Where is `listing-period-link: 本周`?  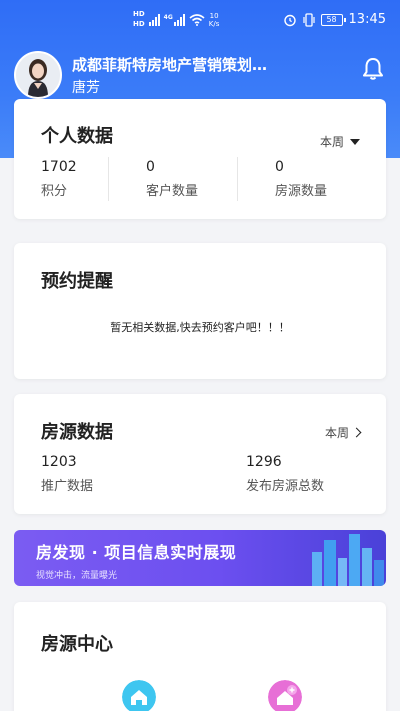
listing-period-link: 本周 is located at coordinates (343, 432).